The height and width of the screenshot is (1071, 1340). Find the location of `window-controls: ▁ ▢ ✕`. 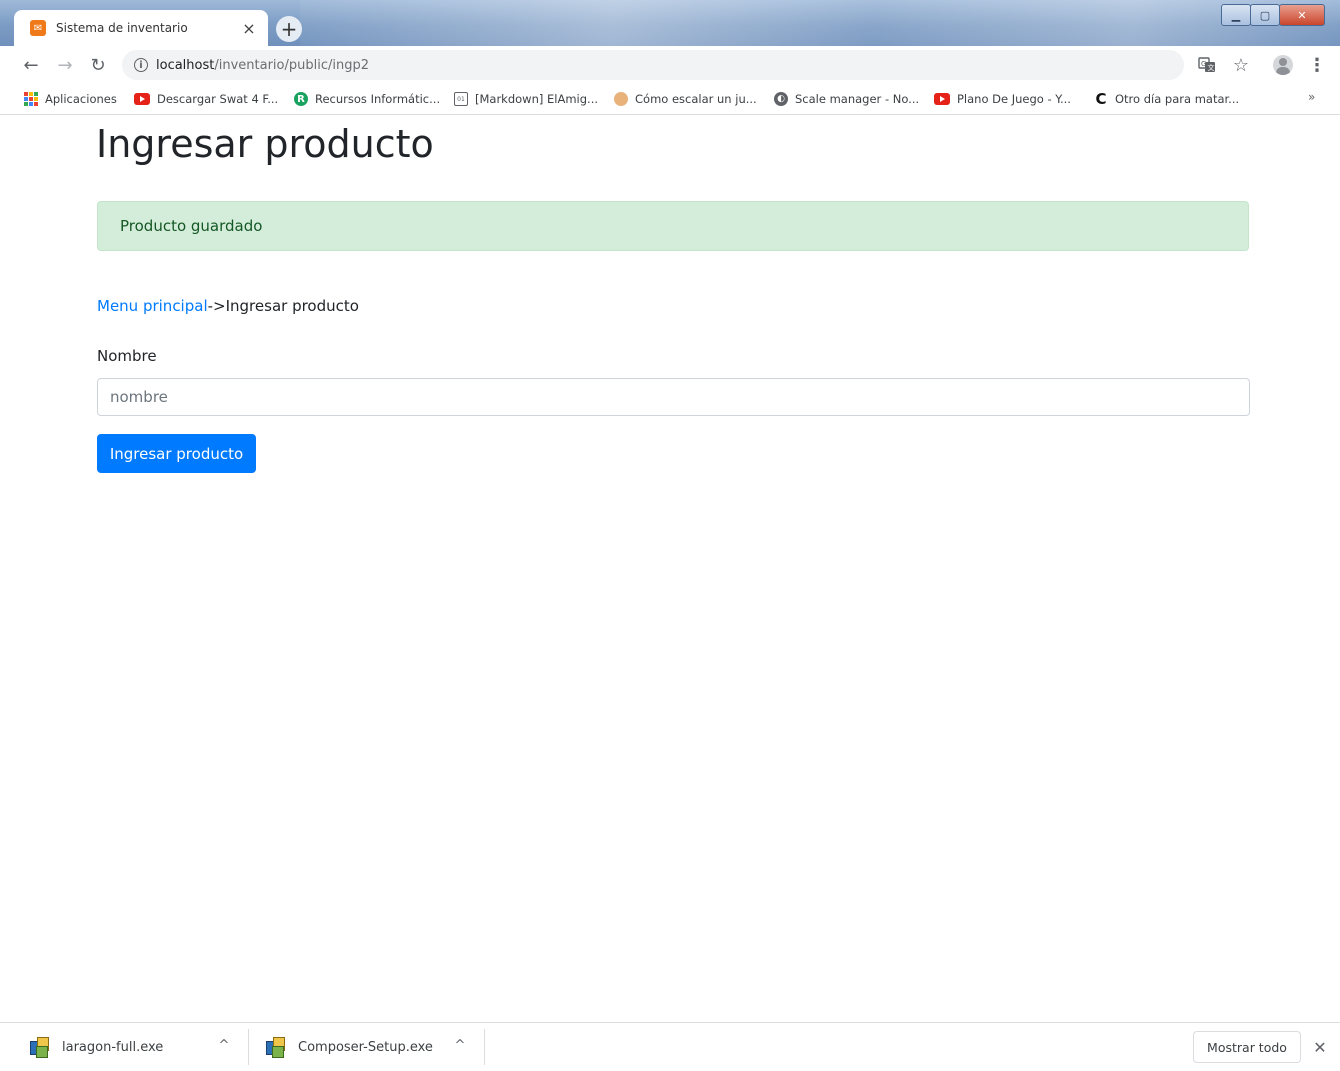

window-controls: ▁ ▢ ✕ is located at coordinates (1273, 15).